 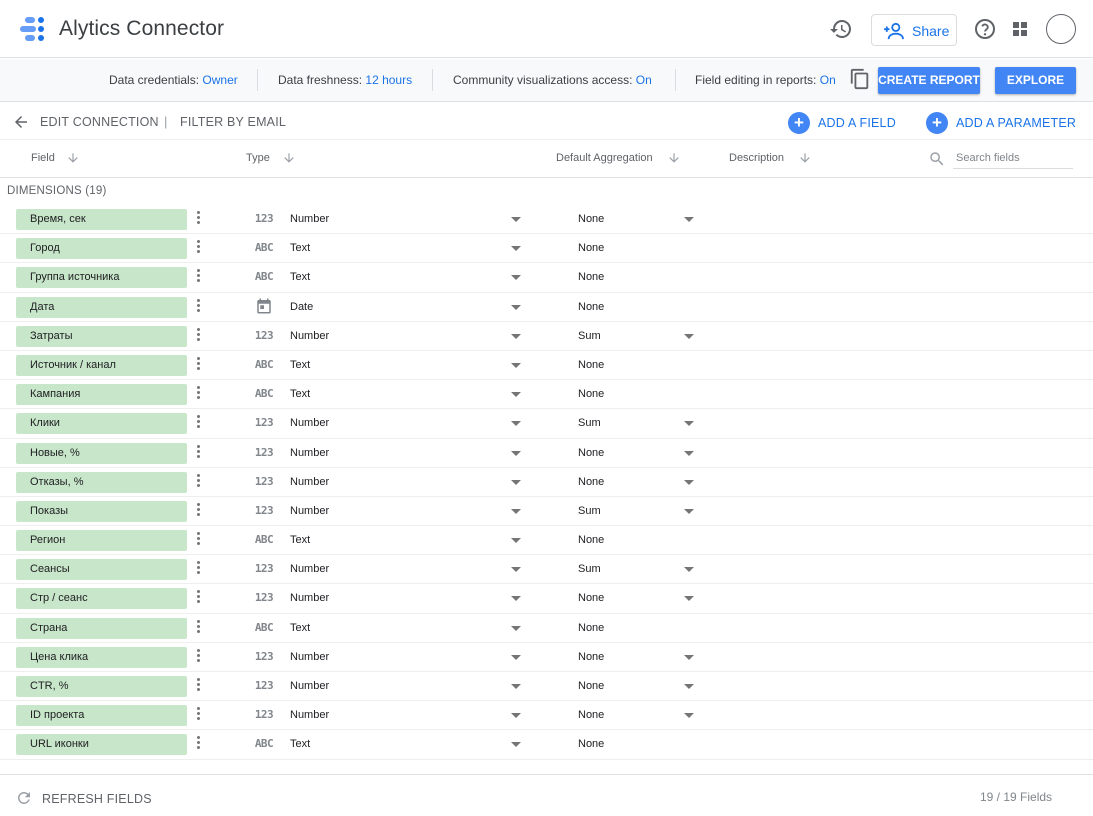 What do you see at coordinates (929, 80) in the screenshot?
I see `create-report-button: CREATE REPORT` at bounding box center [929, 80].